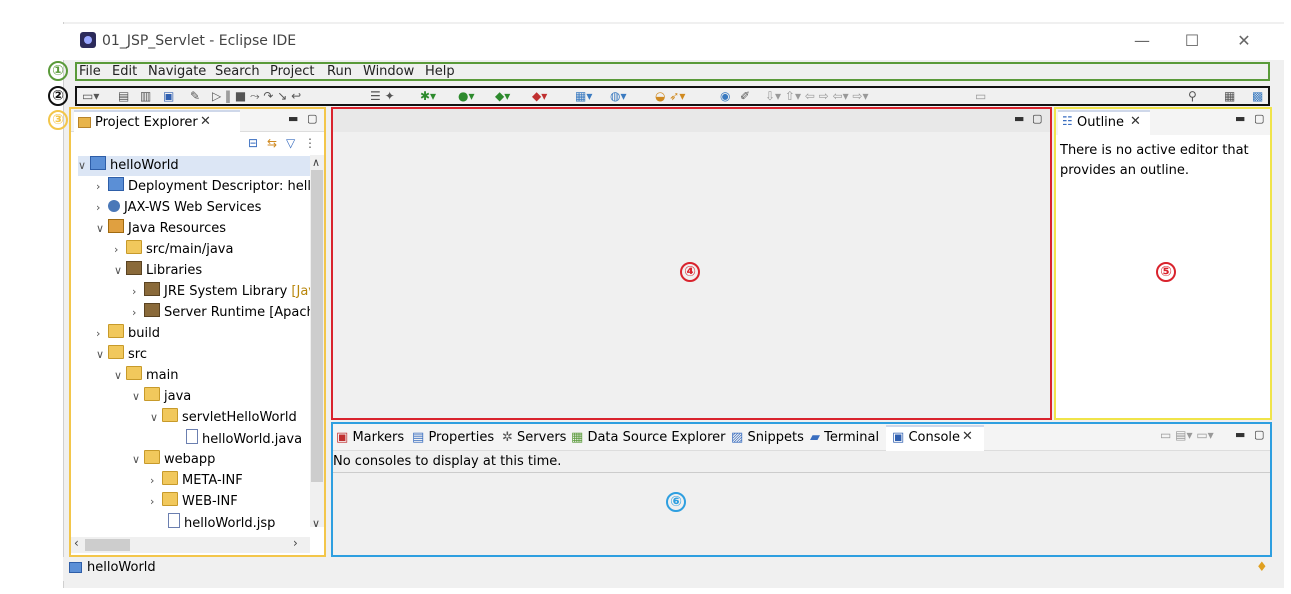  Describe the element at coordinates (370, 437) in the screenshot. I see `tab-markers: ▣ Markers` at that location.